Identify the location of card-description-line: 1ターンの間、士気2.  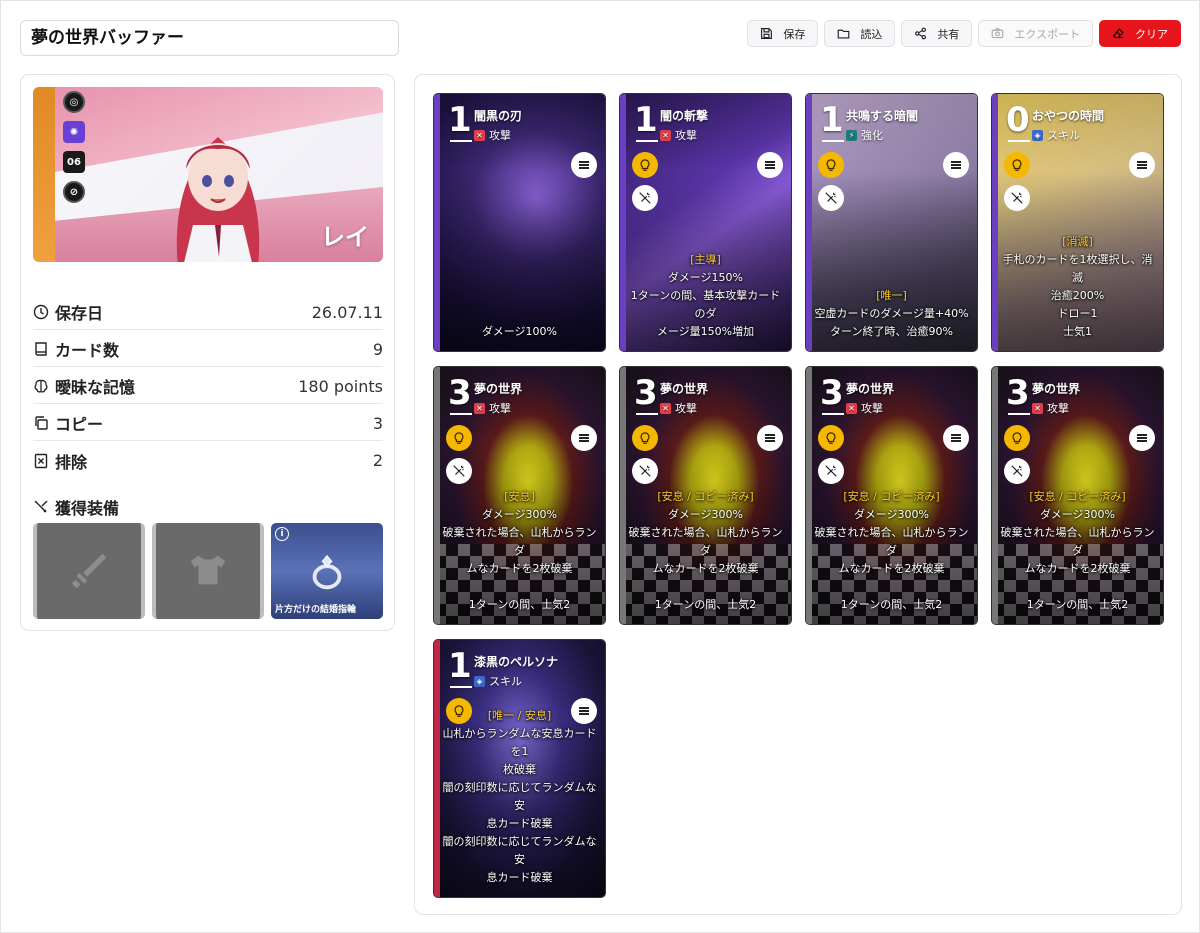
(1077, 604).